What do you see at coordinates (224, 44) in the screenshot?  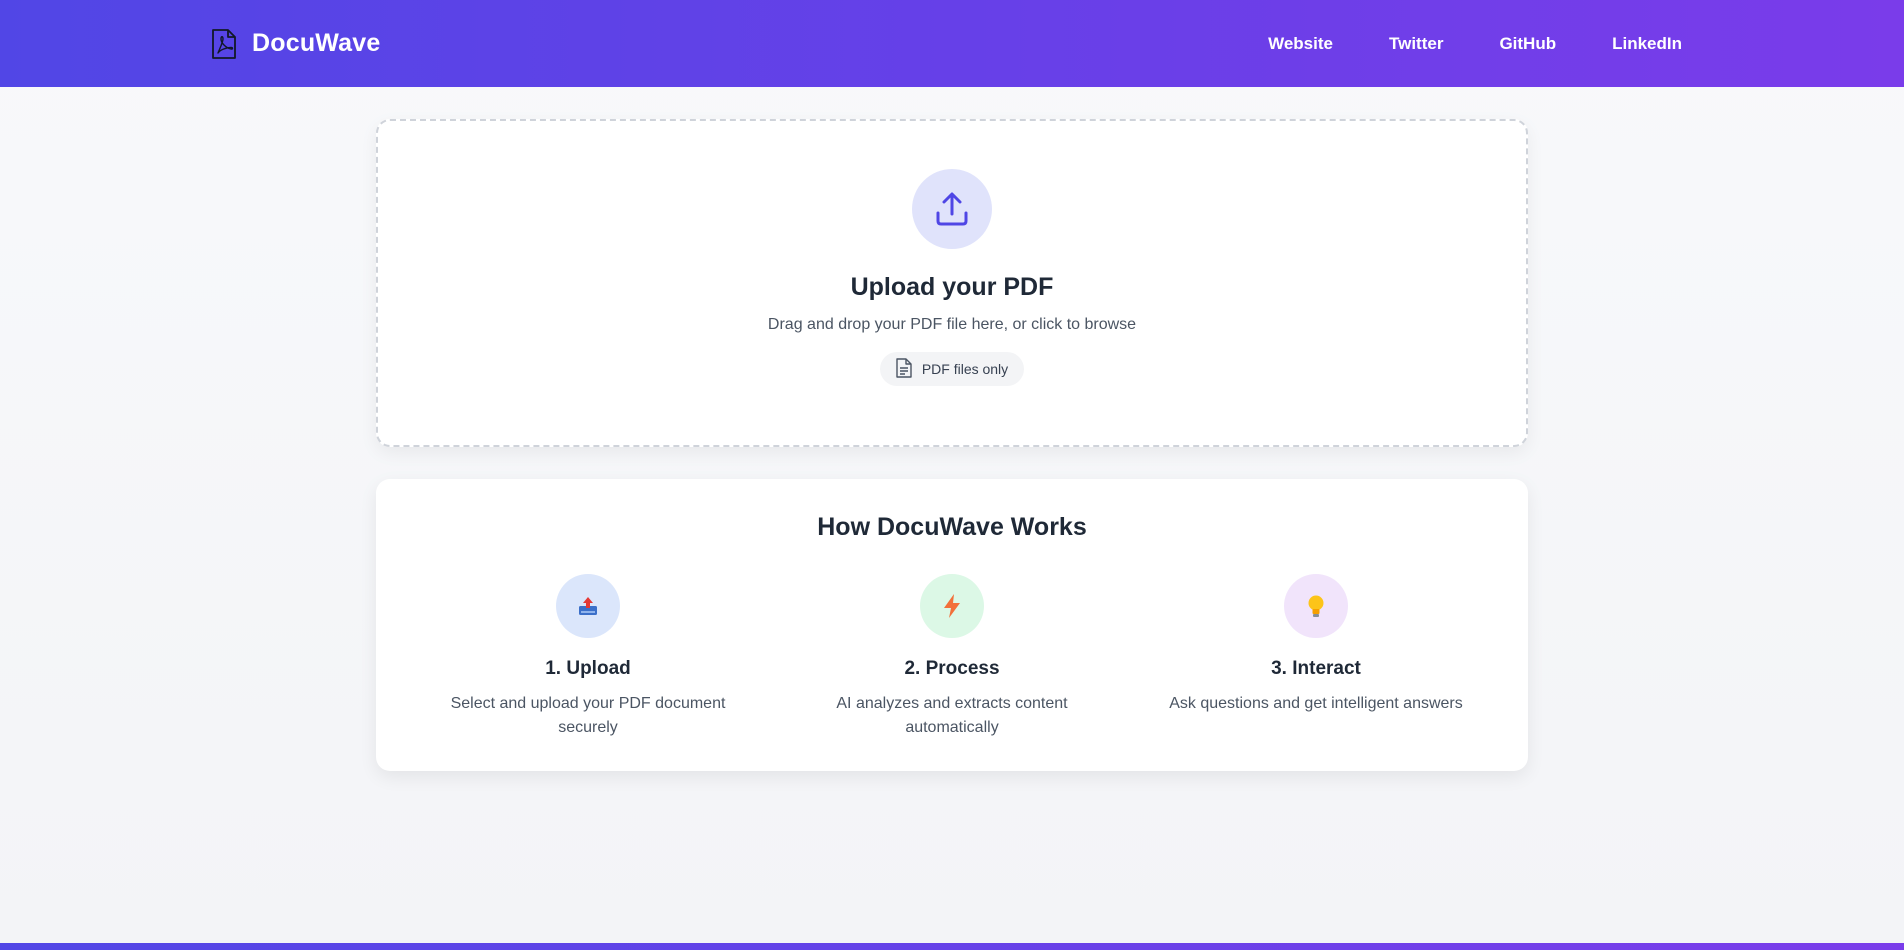 I see `pdf-file-icon` at bounding box center [224, 44].